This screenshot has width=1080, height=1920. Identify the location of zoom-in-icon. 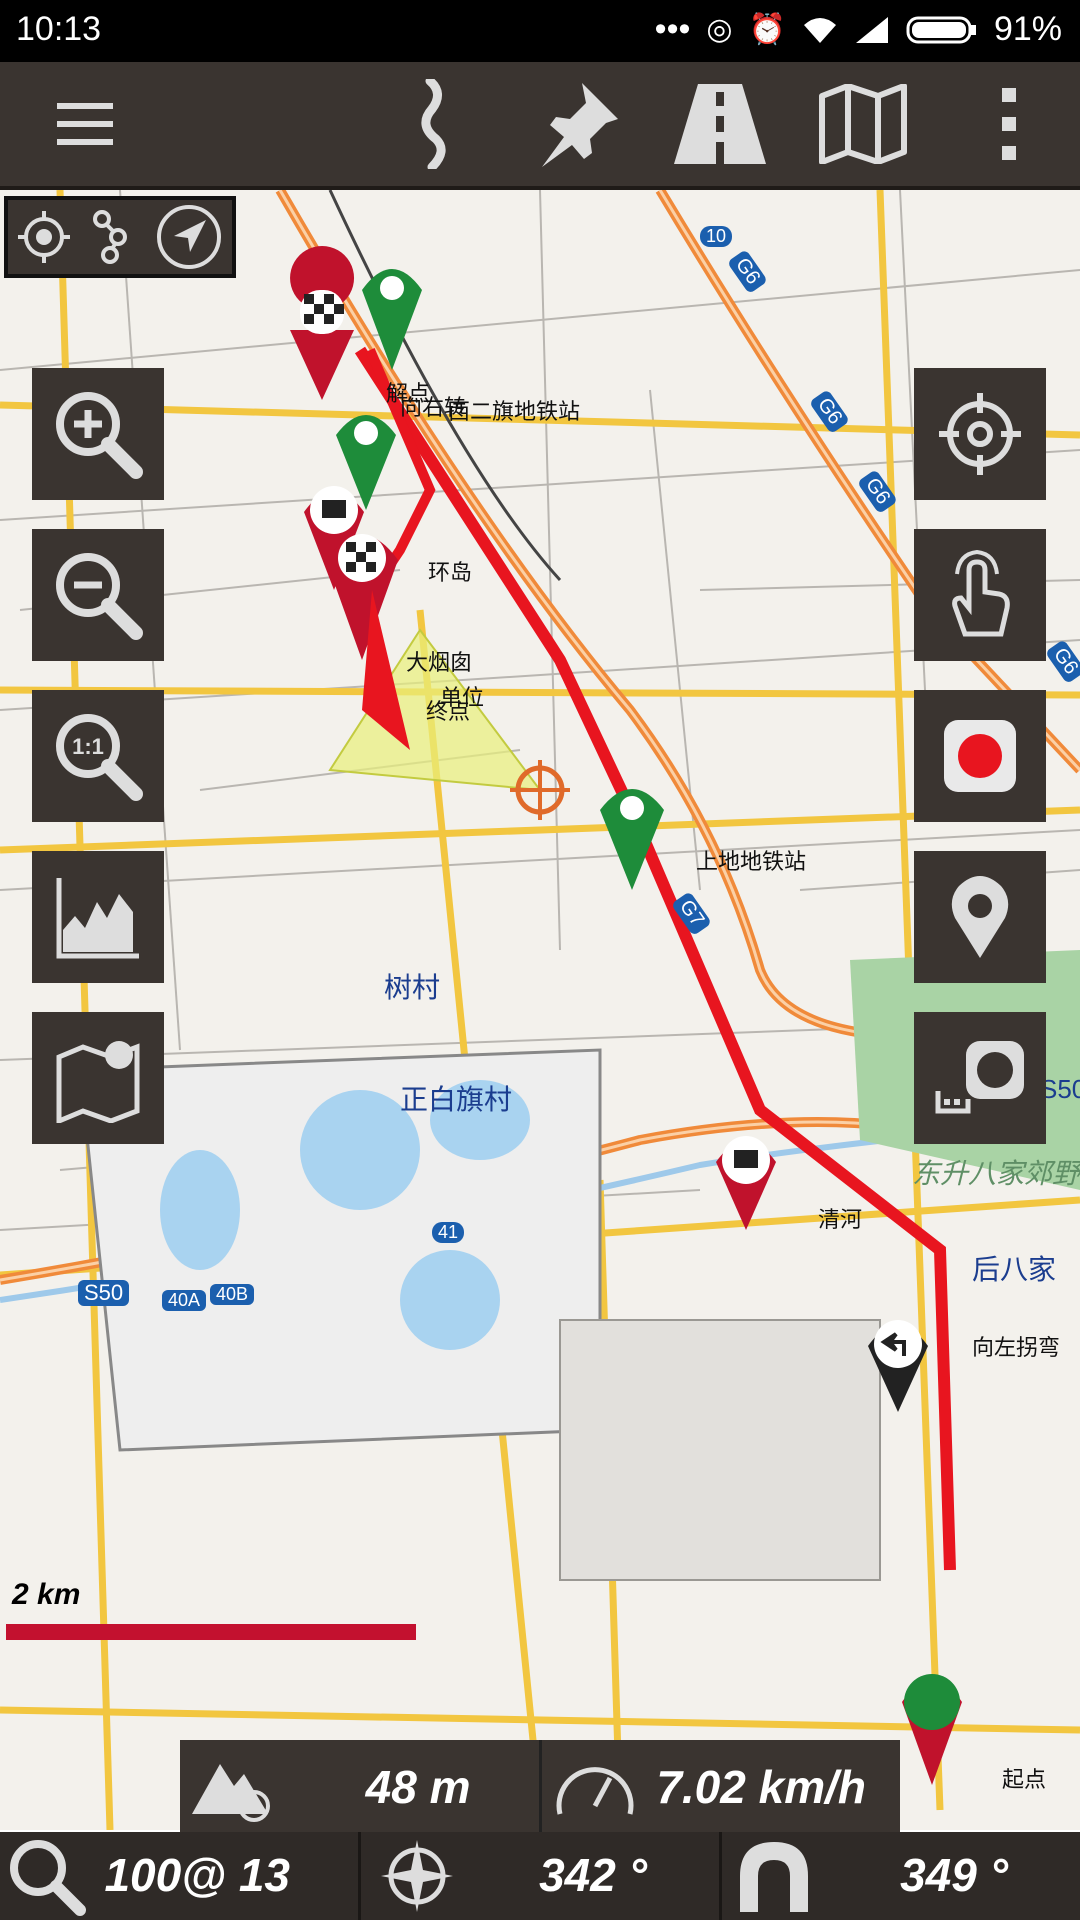
(99, 435).